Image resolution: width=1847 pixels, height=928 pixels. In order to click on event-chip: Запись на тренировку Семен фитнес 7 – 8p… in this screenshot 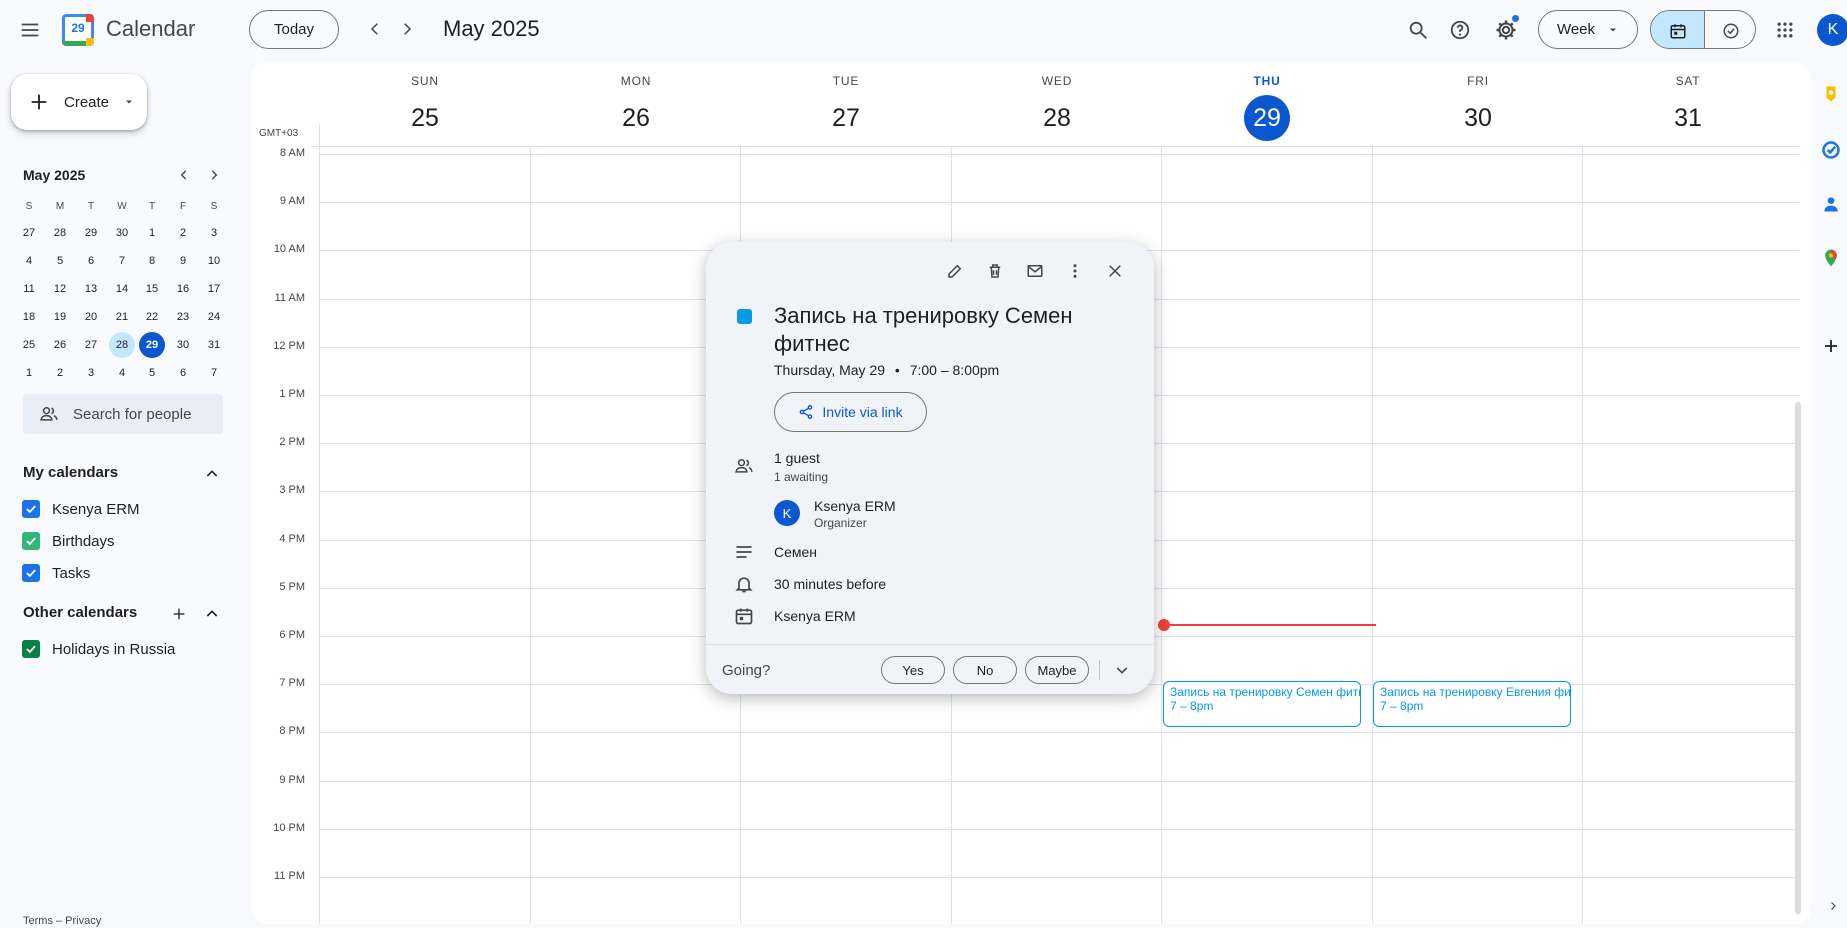, I will do `click(1262, 704)`.